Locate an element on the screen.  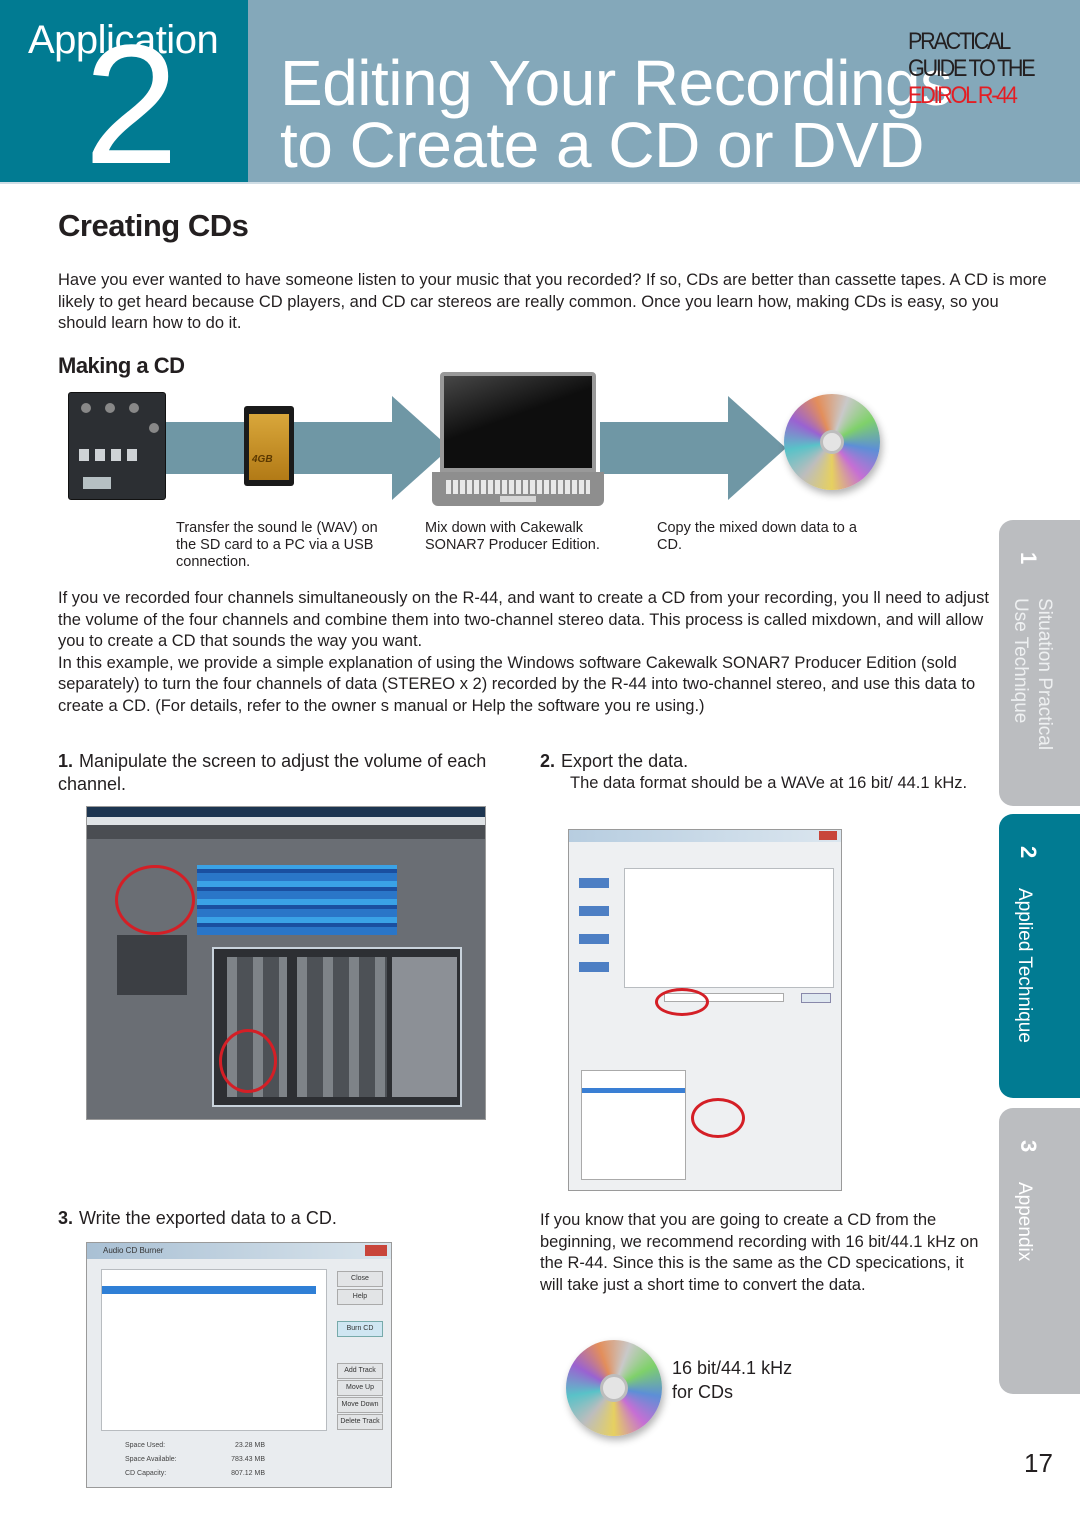
header-divider is located at coordinates (540, 183).